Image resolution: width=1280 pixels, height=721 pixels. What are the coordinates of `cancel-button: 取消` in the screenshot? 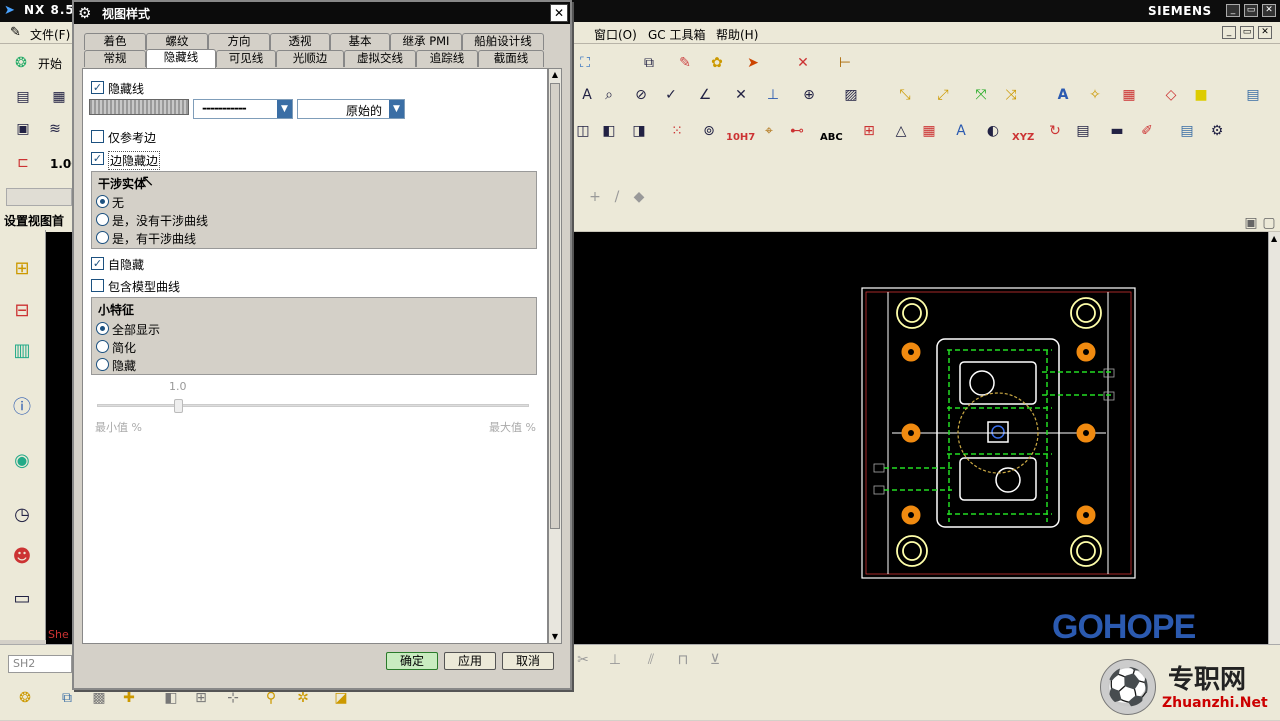 It's located at (528, 661).